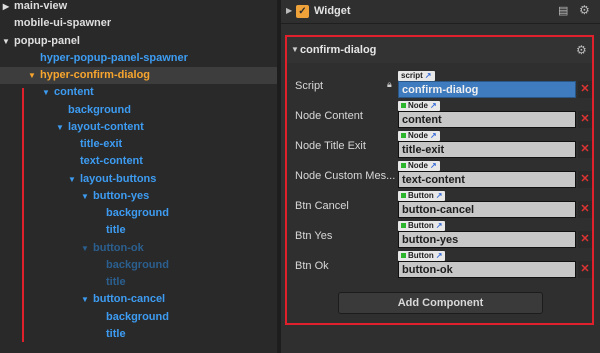  What do you see at coordinates (487, 239) in the screenshot?
I see `reference-field: button-yes` at bounding box center [487, 239].